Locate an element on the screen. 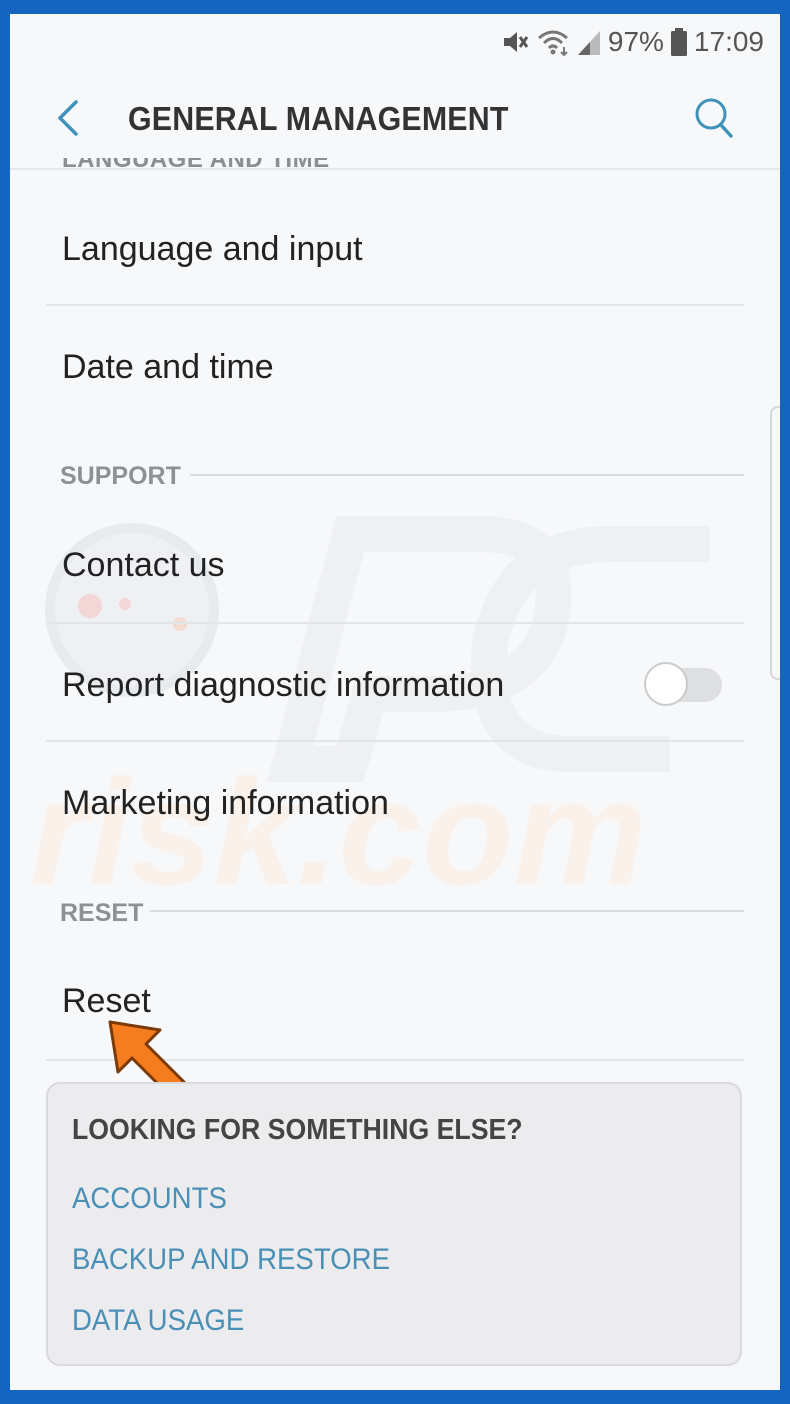  back-button is located at coordinates (68, 118).